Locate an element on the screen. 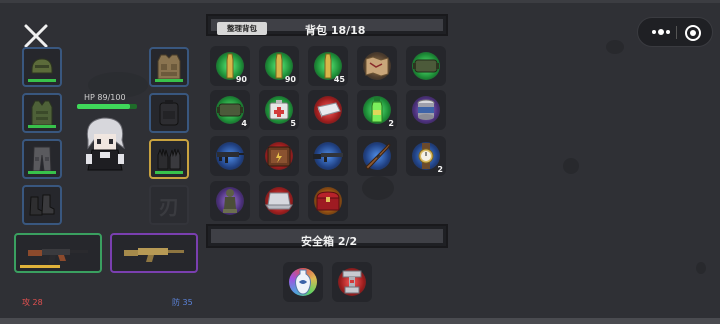 The image size is (720, 324). porcelain-vase-icon is located at coordinates (303, 282).